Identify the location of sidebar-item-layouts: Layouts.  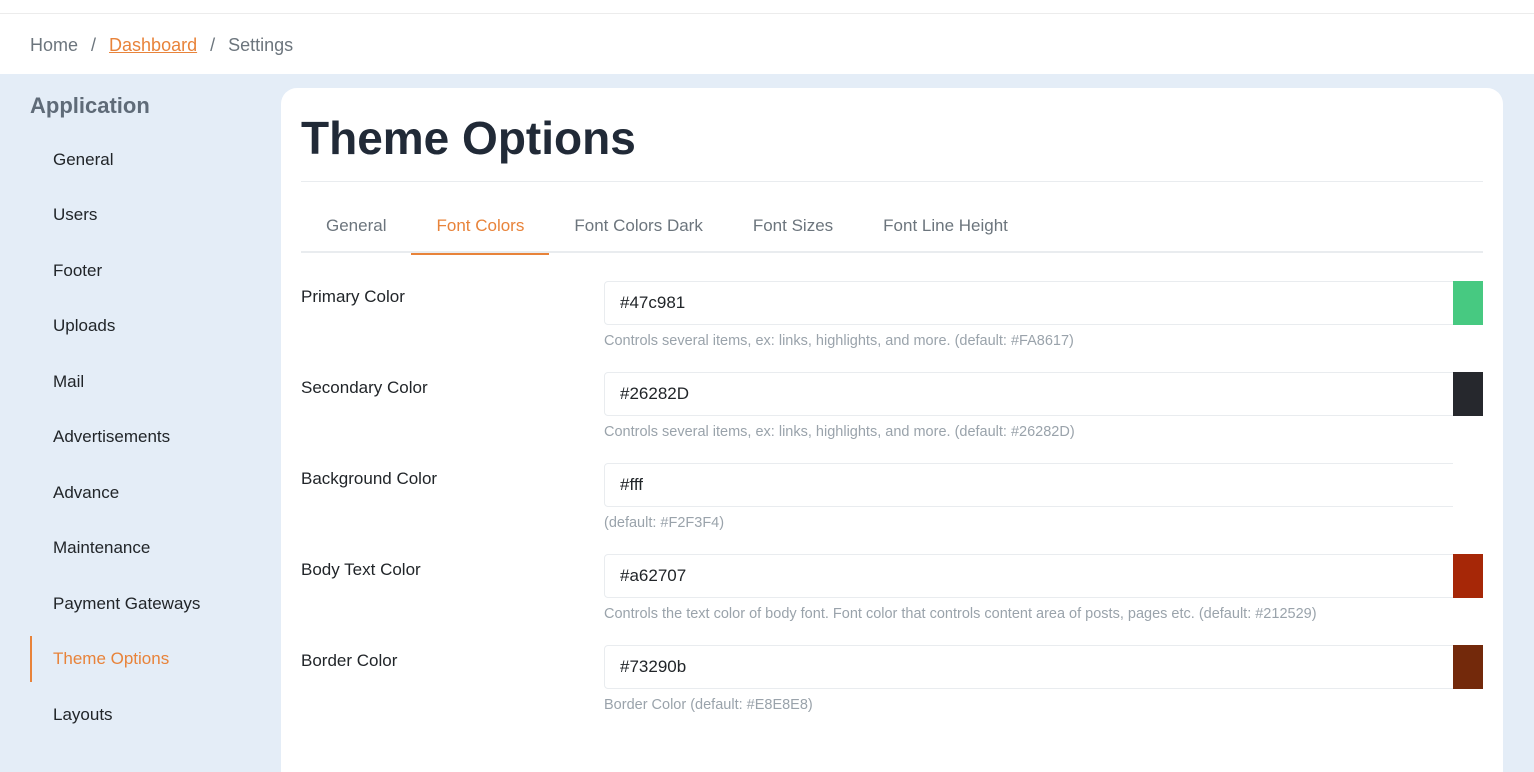
(145, 715).